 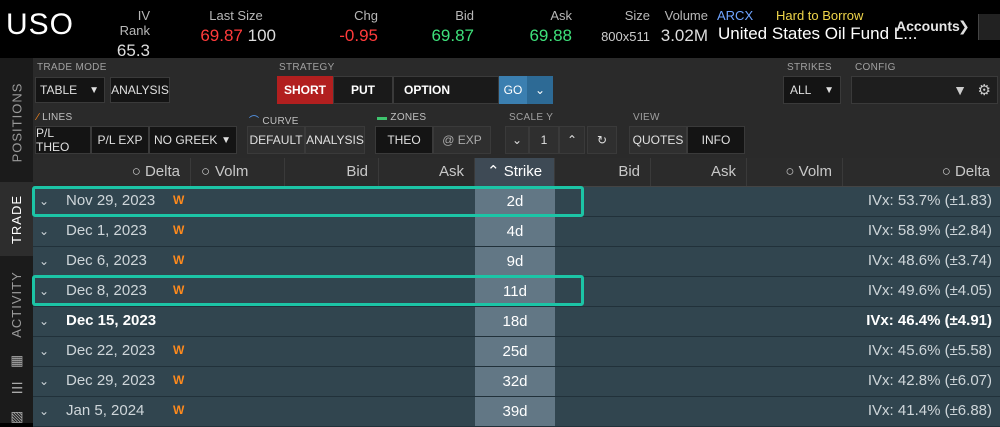 I want to click on gear-icon: ⚙, so click(x=984, y=90).